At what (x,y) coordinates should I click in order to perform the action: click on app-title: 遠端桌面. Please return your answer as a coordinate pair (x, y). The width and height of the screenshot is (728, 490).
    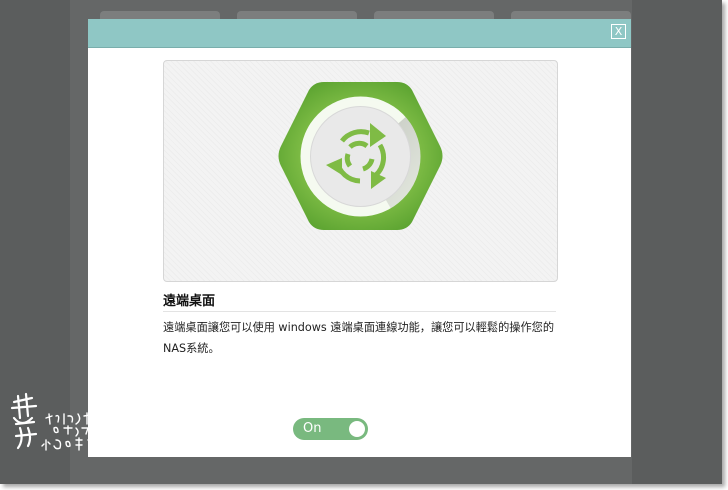
    Looking at the image, I should click on (189, 301).